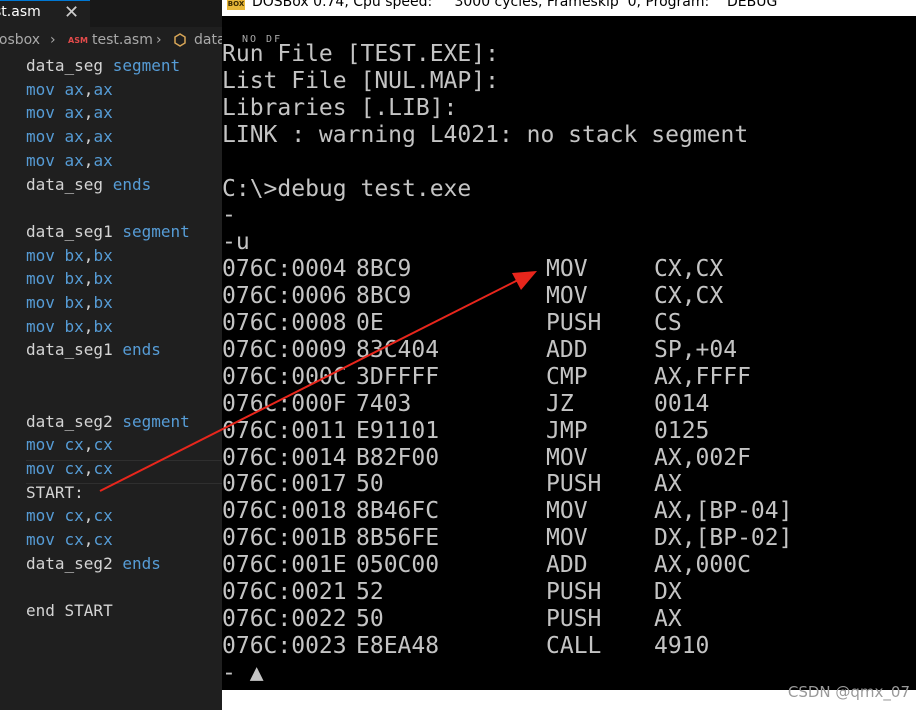  I want to click on breadcrumb-file: test.asm, so click(122, 40).